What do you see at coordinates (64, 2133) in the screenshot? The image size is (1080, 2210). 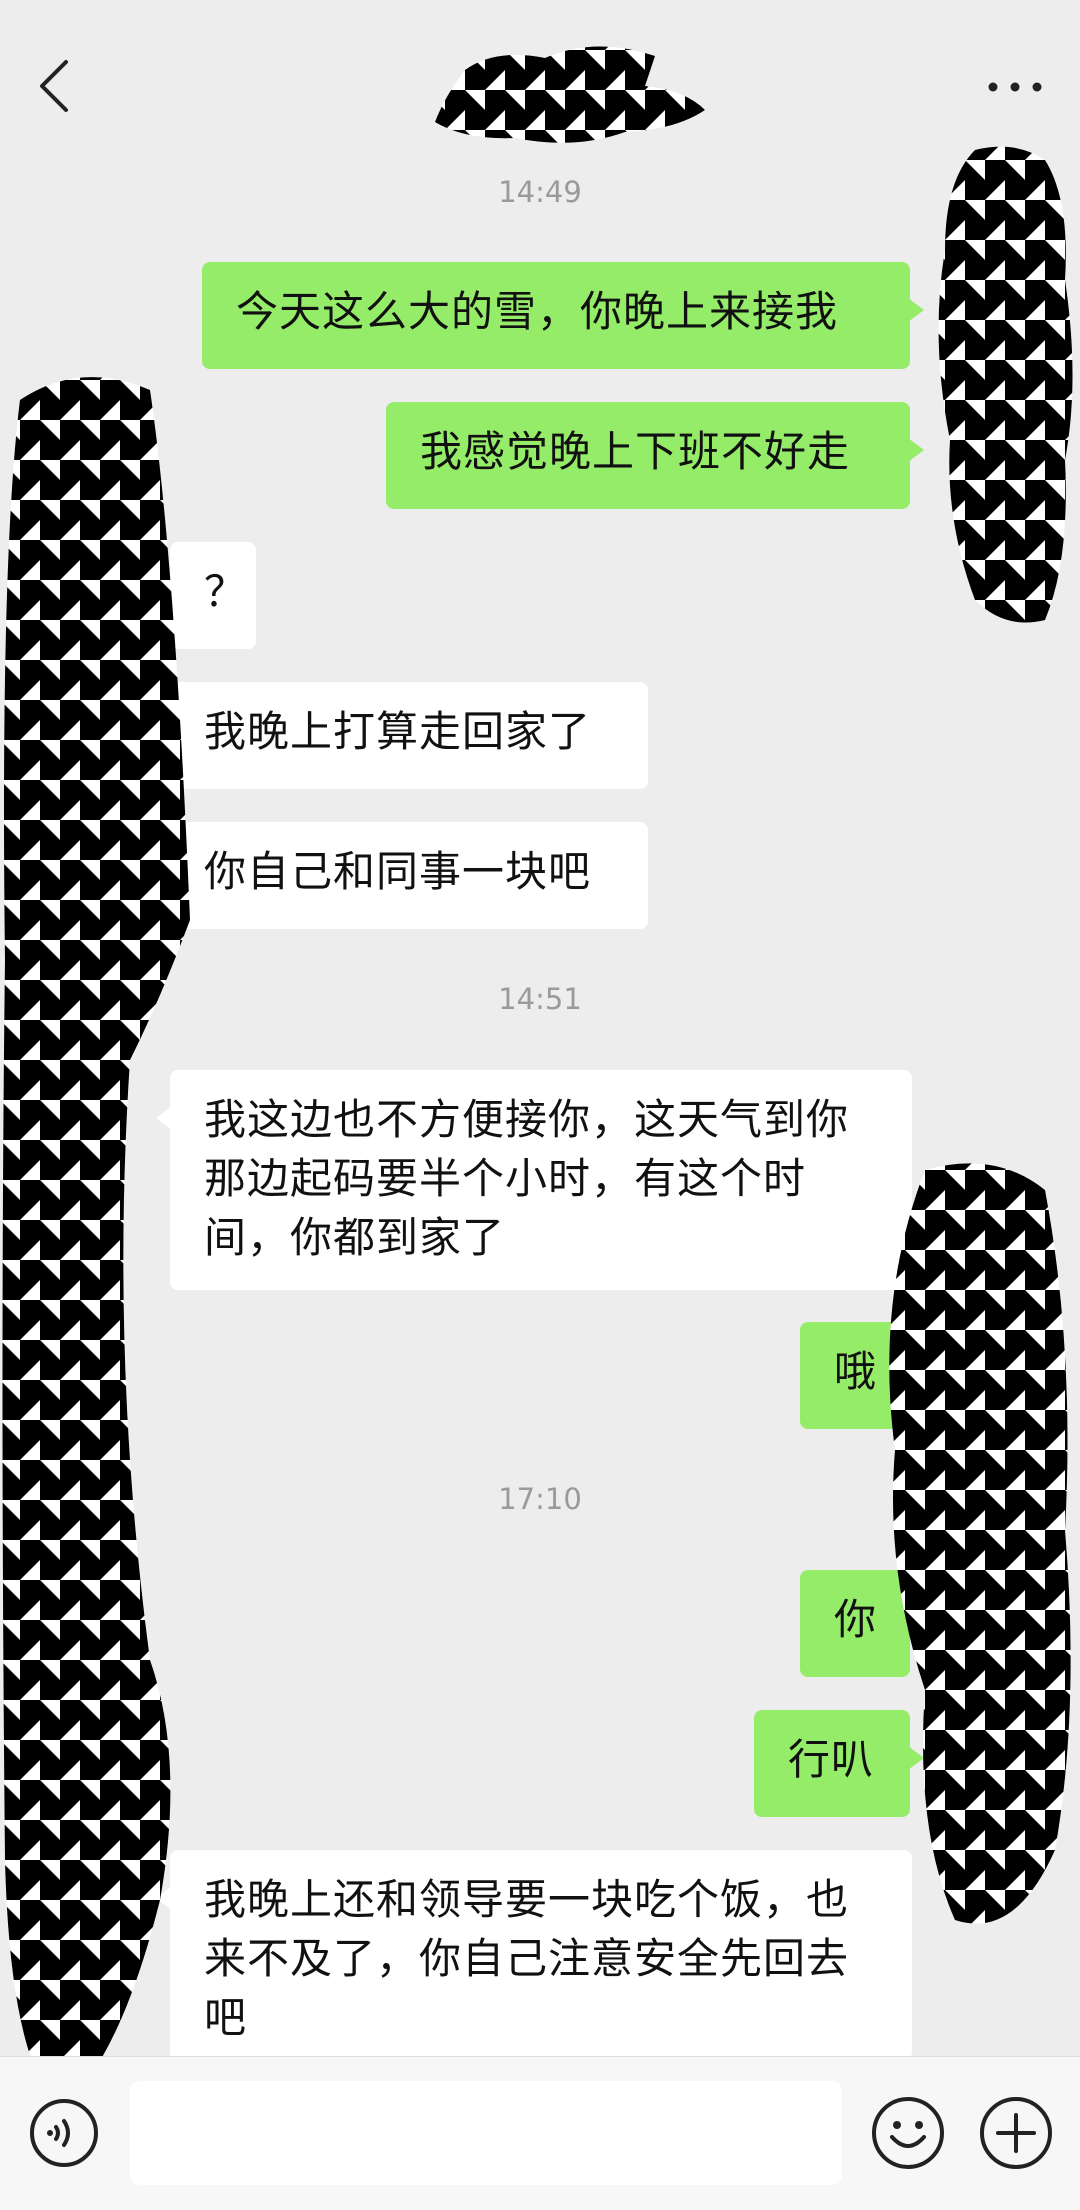 I see `voice-icon` at bounding box center [64, 2133].